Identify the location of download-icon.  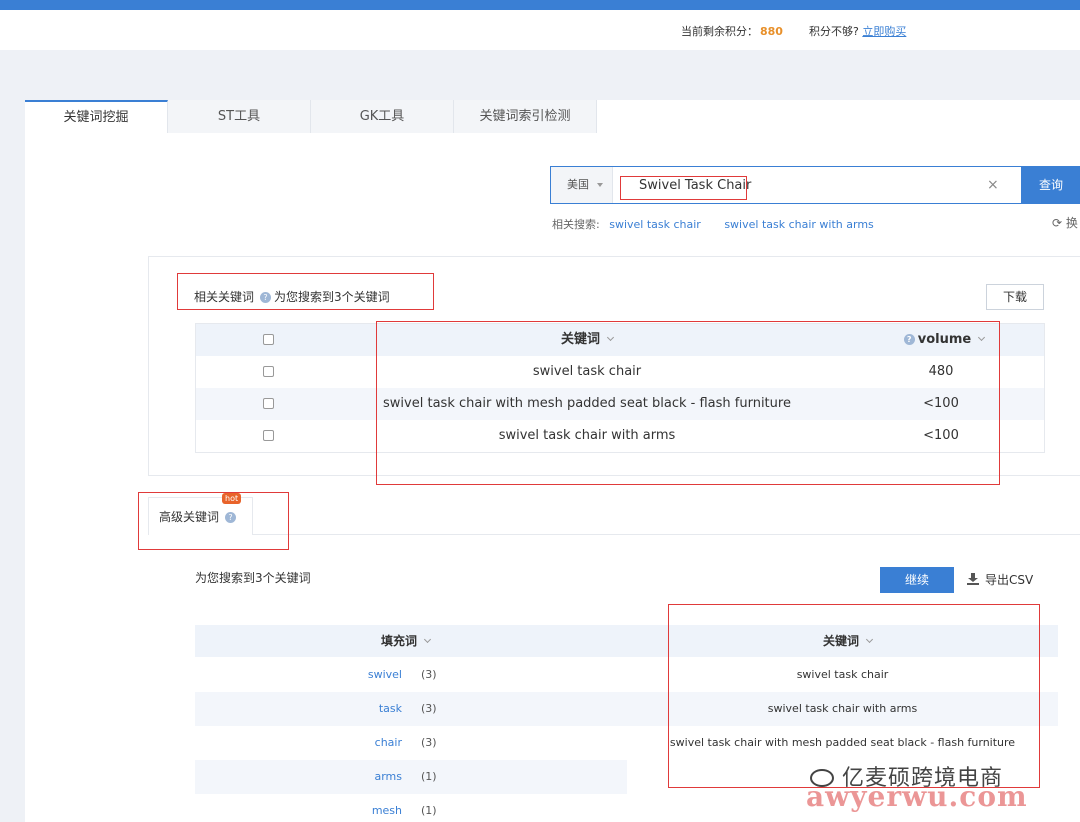
(973, 579).